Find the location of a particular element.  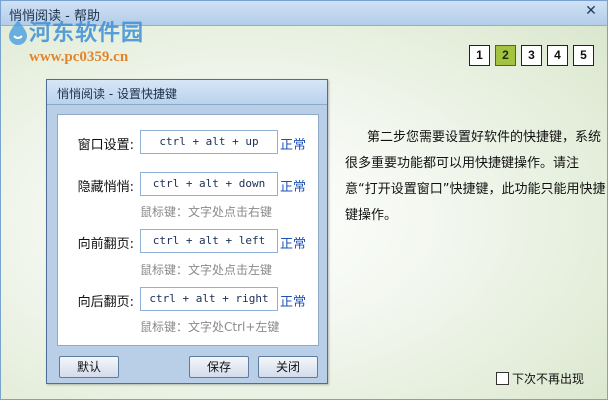

page-button-5: 5 is located at coordinates (583, 55).